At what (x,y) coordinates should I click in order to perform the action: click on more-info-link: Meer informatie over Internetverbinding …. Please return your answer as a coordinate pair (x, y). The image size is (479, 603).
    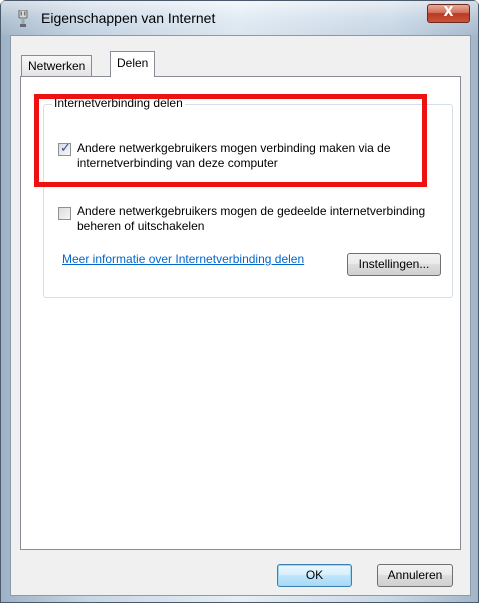
    Looking at the image, I should click on (187, 259).